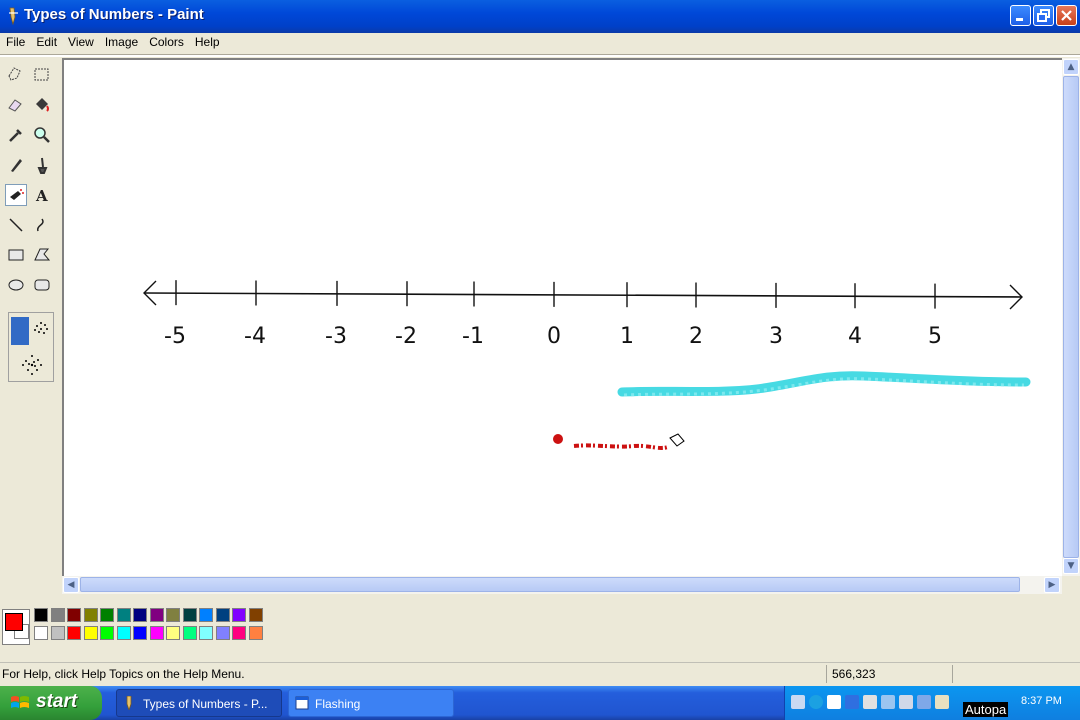  I want to click on minimize-button, so click(1020, 15).